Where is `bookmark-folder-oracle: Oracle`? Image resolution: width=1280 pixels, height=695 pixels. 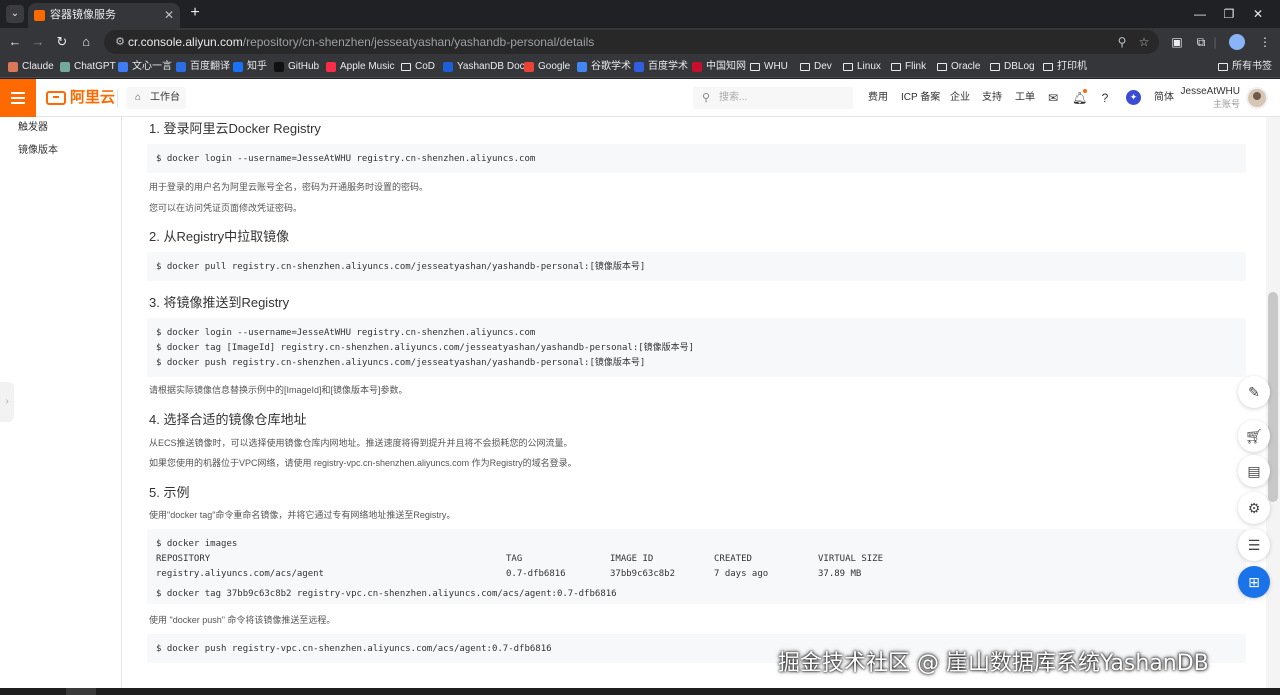 bookmark-folder-oracle: Oracle is located at coordinates (958, 67).